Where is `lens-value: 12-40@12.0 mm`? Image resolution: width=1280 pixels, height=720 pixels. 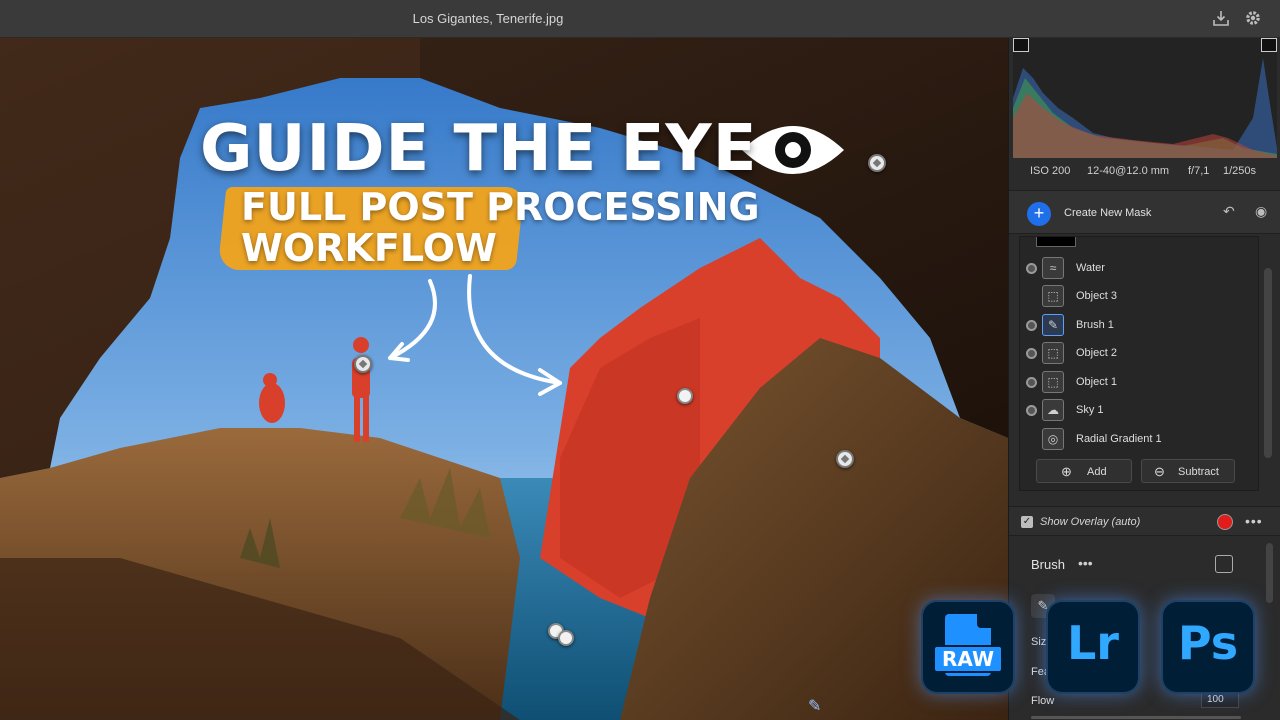 lens-value: 12-40@12.0 mm is located at coordinates (1128, 171).